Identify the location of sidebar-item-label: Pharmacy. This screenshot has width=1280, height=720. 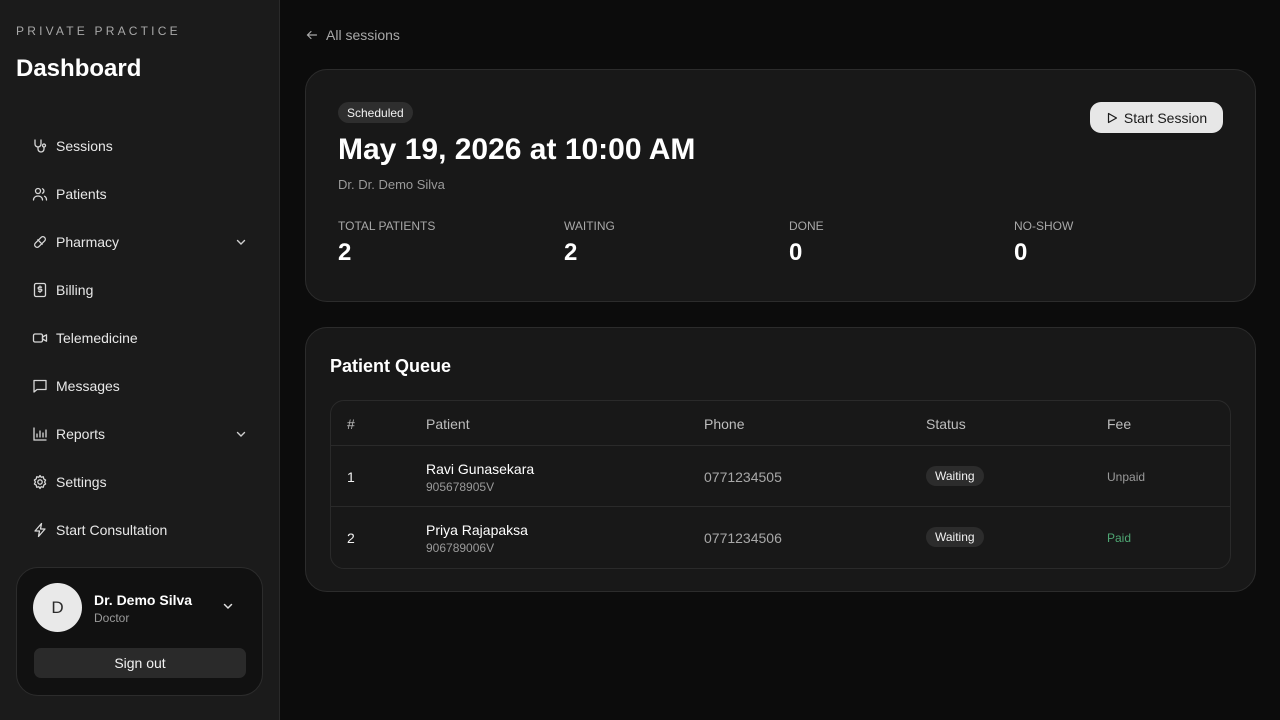
(88, 242).